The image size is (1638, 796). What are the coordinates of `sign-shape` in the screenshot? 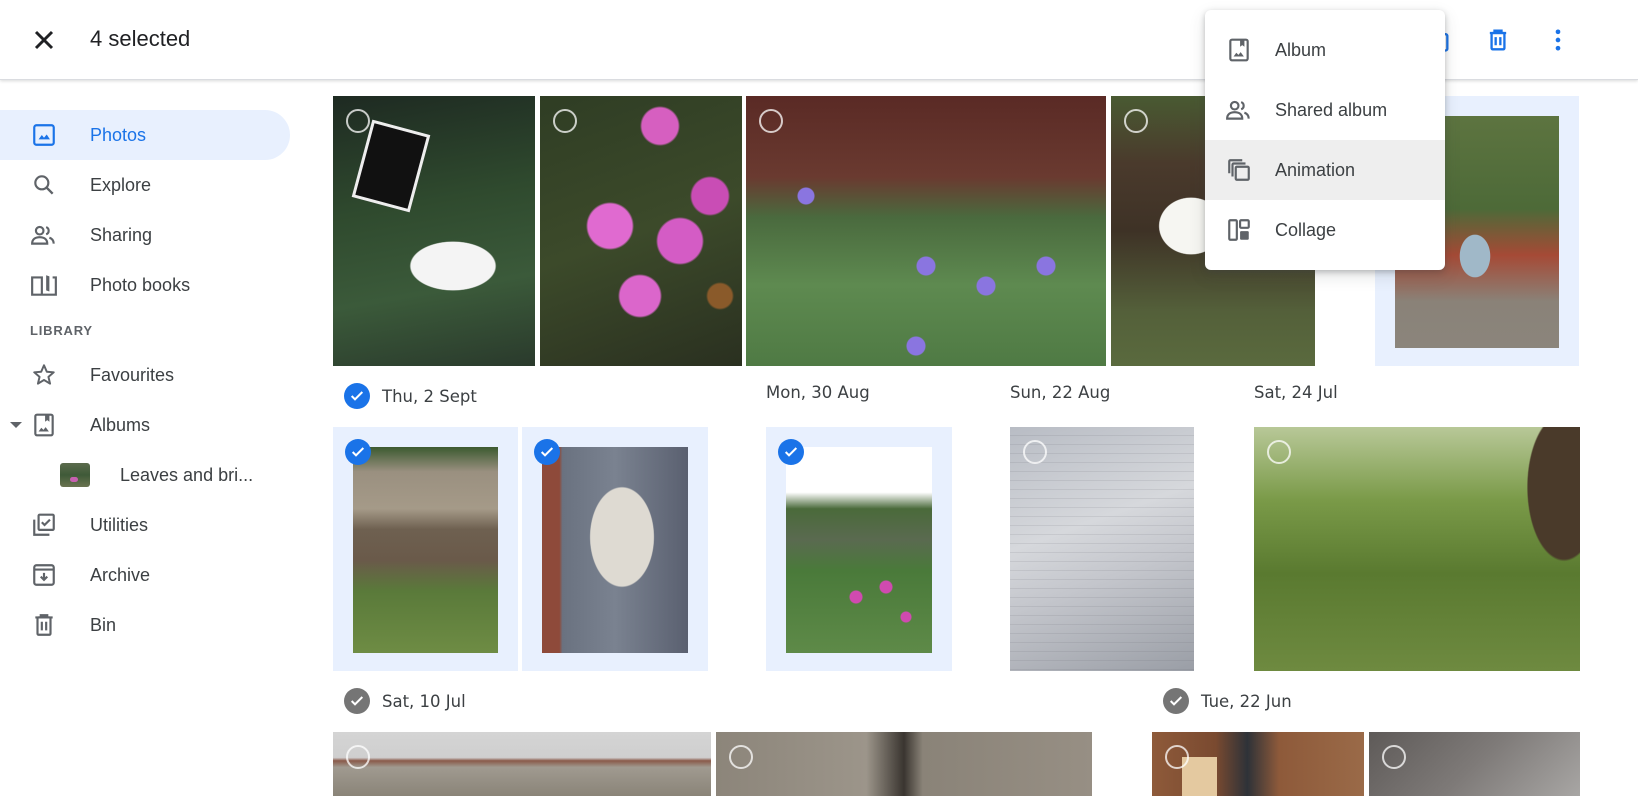 It's located at (391, 166).